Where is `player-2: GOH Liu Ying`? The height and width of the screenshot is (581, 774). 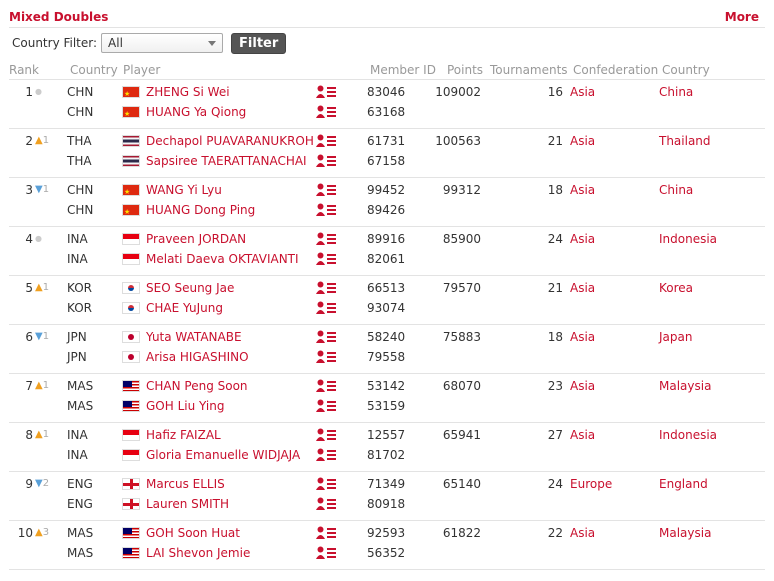
player-2: GOH Liu Ying is located at coordinates (173, 406).